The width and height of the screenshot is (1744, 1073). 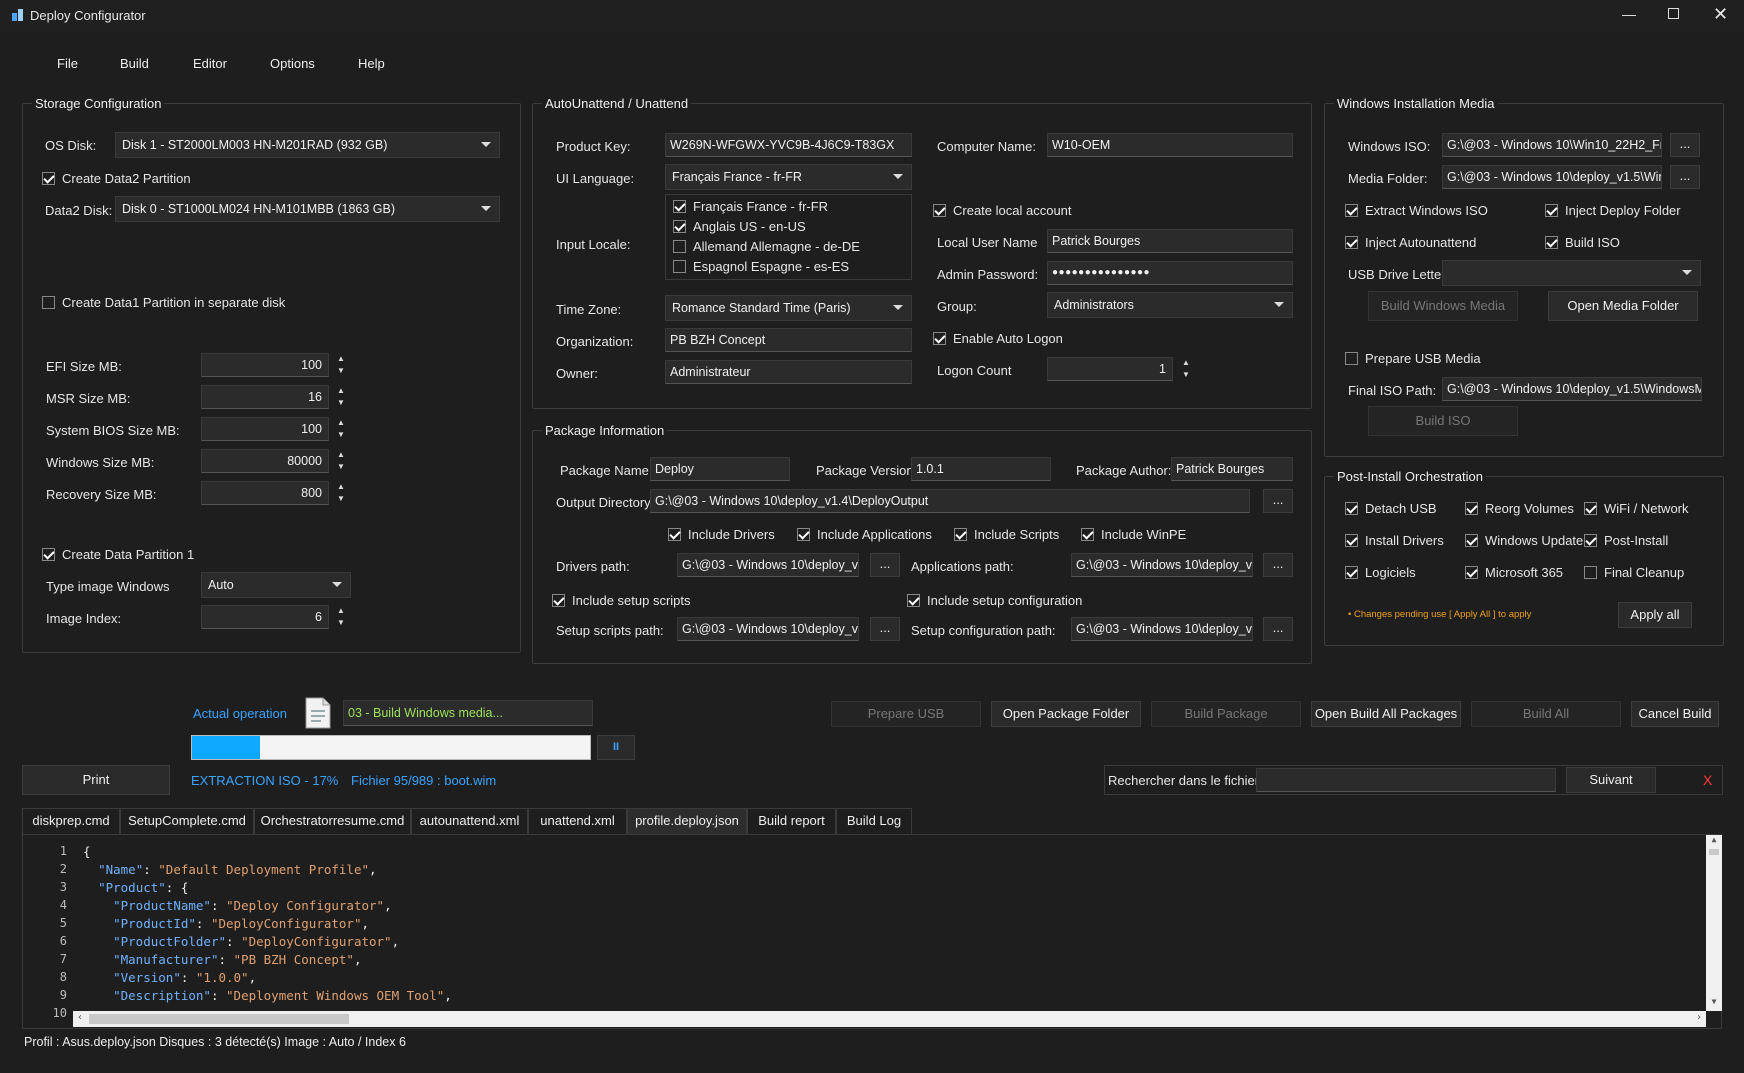 I want to click on efi-size-input: 100, so click(x=265, y=365).